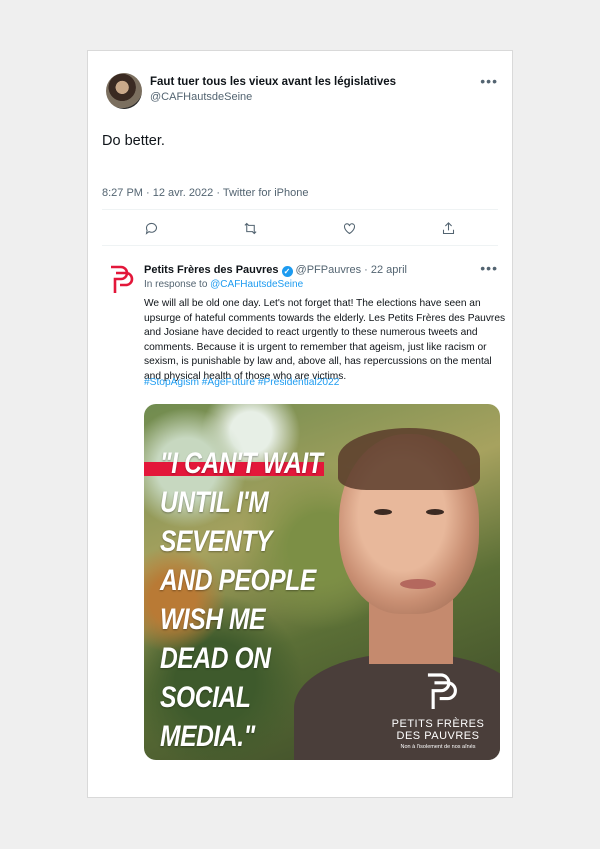  What do you see at coordinates (124, 91) in the screenshot?
I see `avatar` at bounding box center [124, 91].